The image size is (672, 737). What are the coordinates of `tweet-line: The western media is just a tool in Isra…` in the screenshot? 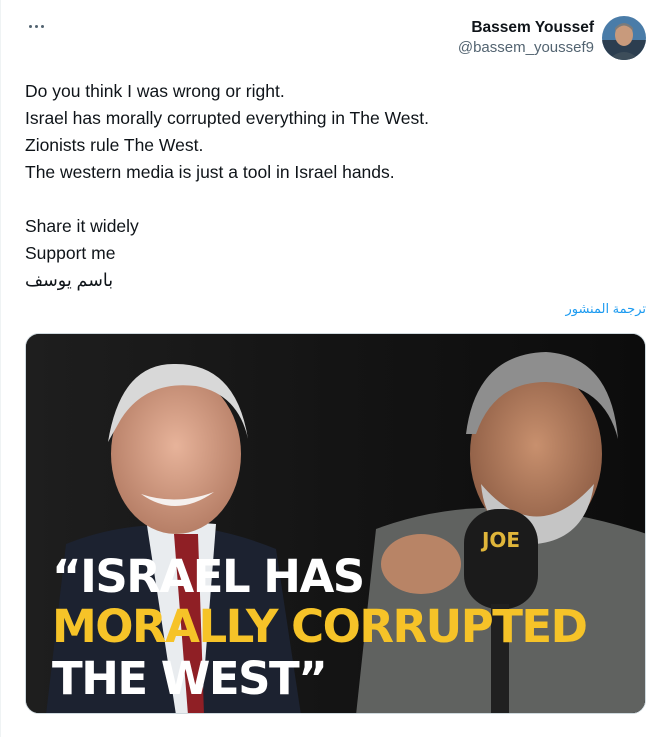 It's located at (210, 172).